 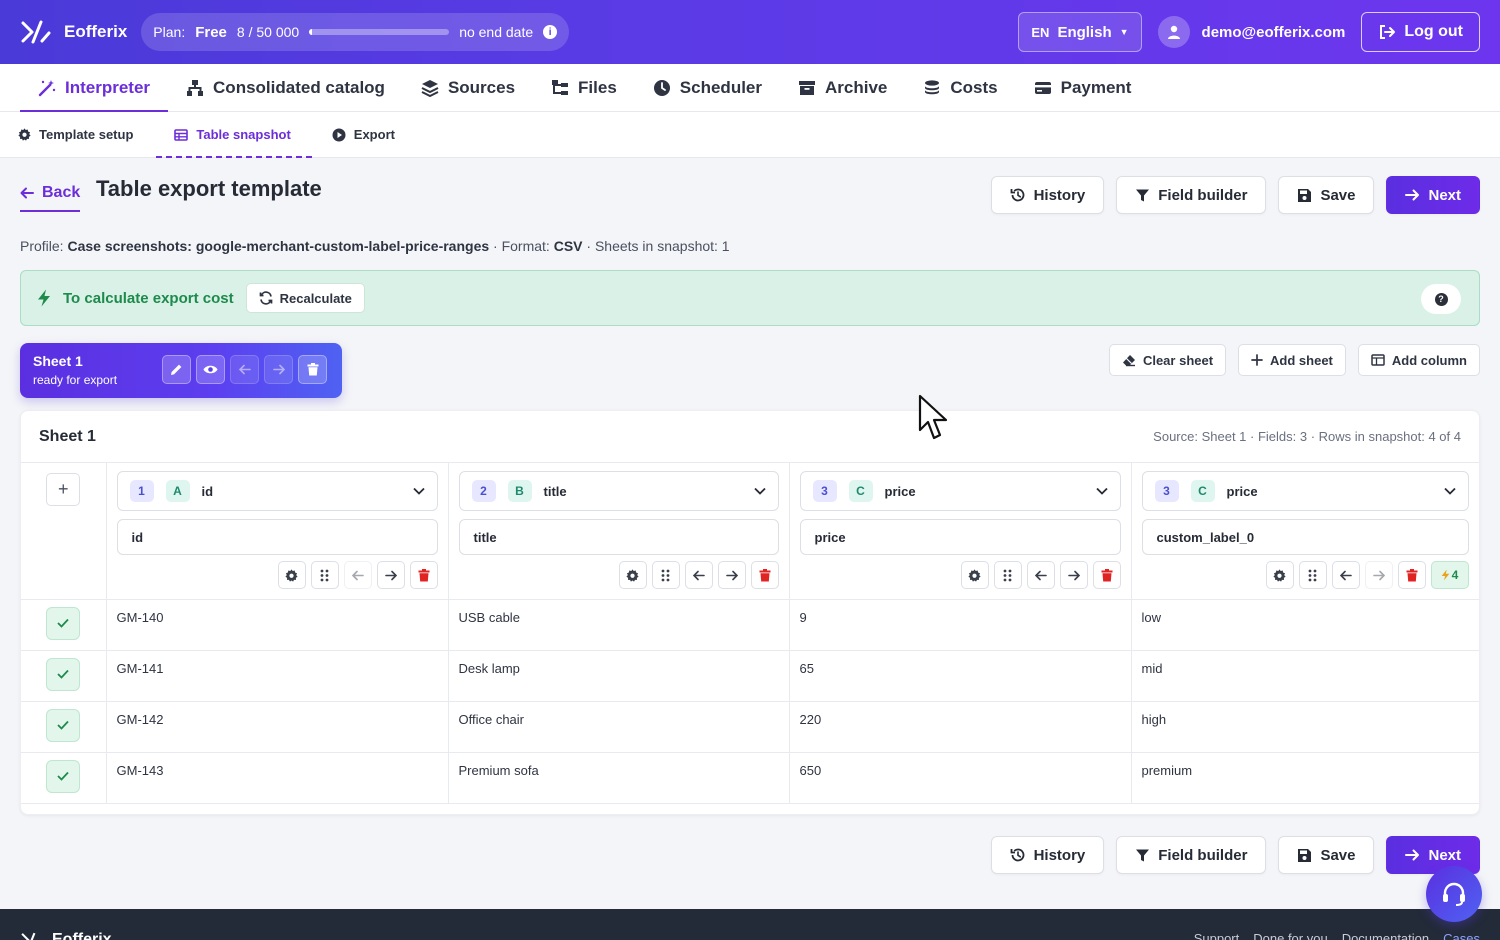 I want to click on nav-payment: Payment, so click(x=1083, y=87).